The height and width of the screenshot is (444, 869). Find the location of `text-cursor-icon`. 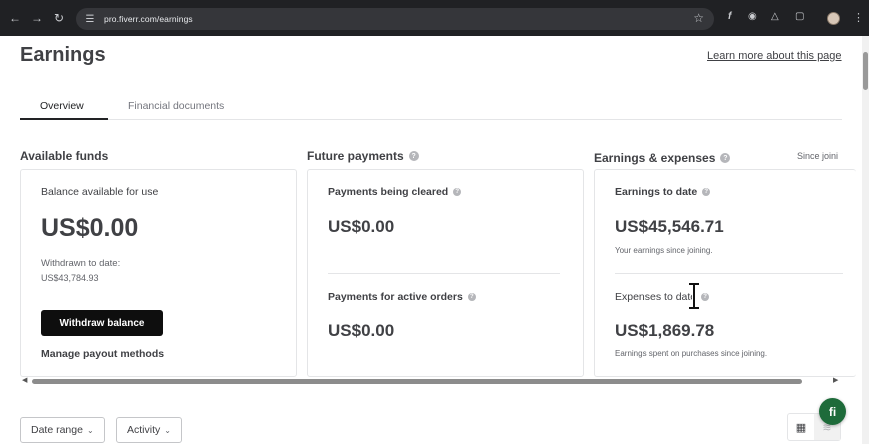

text-cursor-icon is located at coordinates (694, 296).